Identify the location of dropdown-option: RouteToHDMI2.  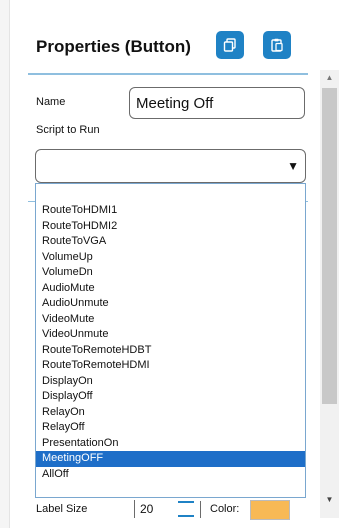
(170, 227).